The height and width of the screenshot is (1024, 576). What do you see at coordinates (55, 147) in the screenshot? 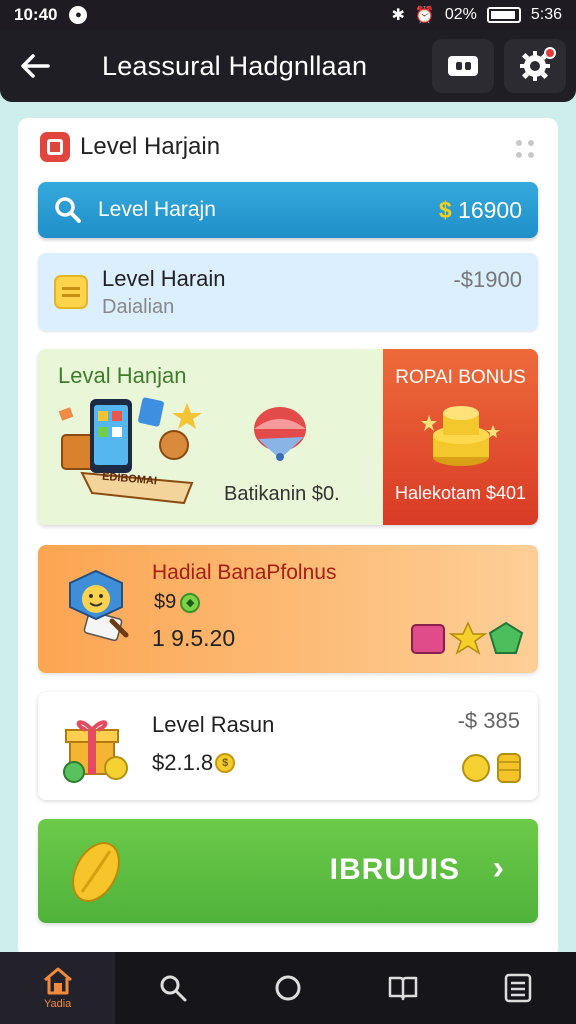
I see `app-logo-icon` at bounding box center [55, 147].